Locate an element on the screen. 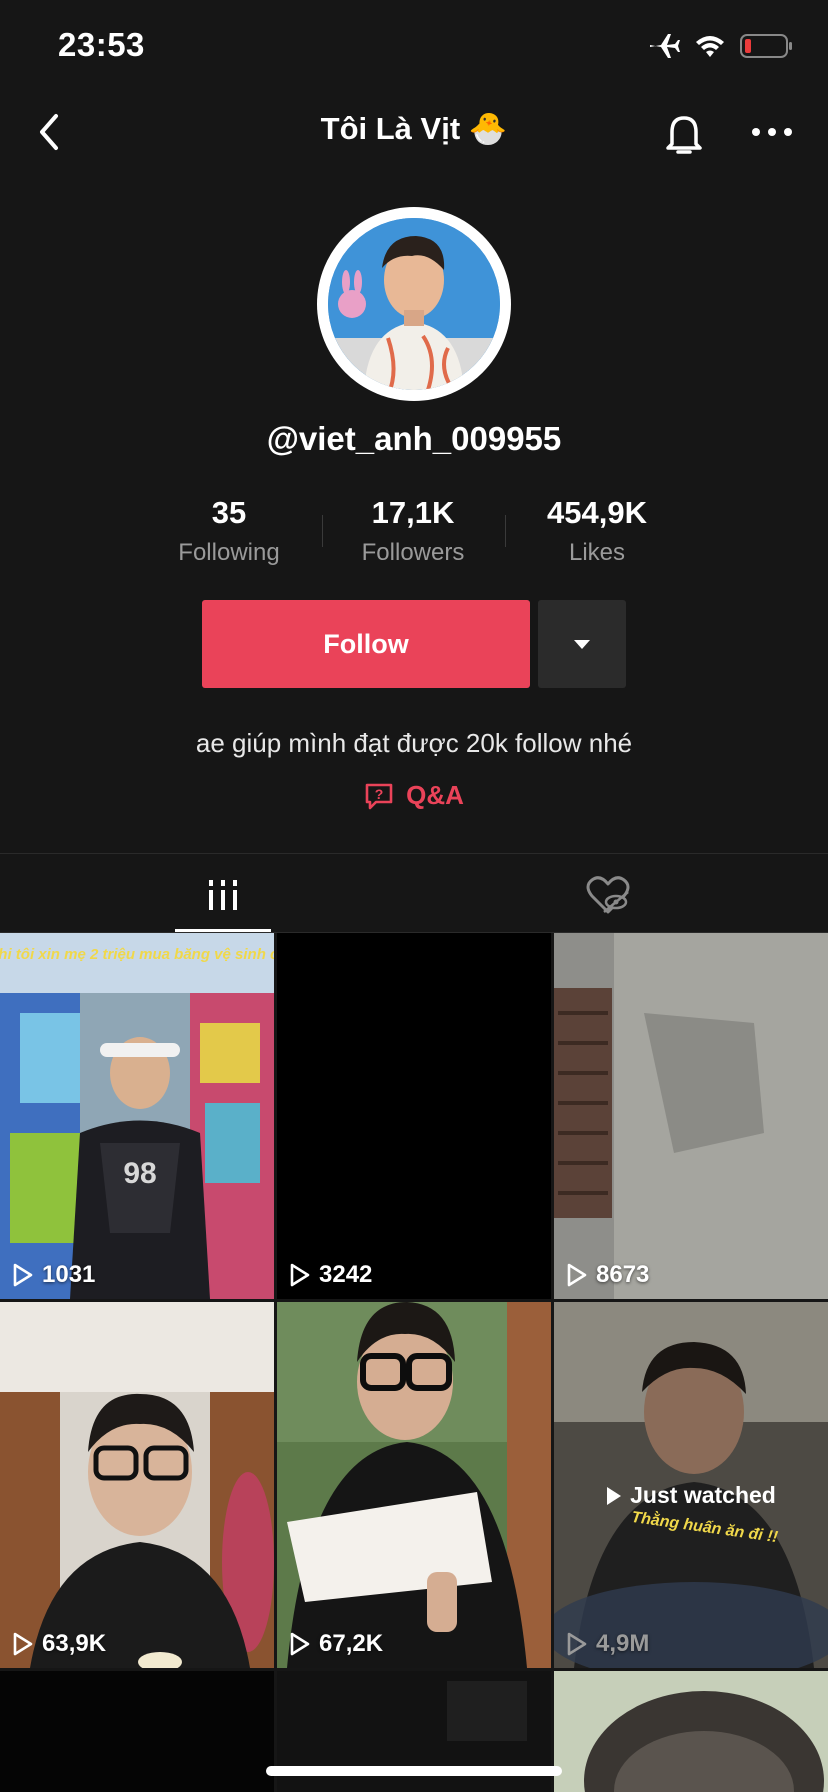 Image resolution: width=828 pixels, height=1792 pixels. airplane-icon is located at coordinates (665, 46).